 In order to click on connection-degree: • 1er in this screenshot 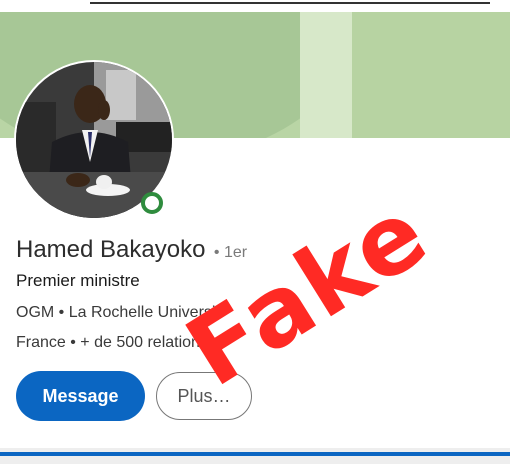, I will do `click(230, 252)`.